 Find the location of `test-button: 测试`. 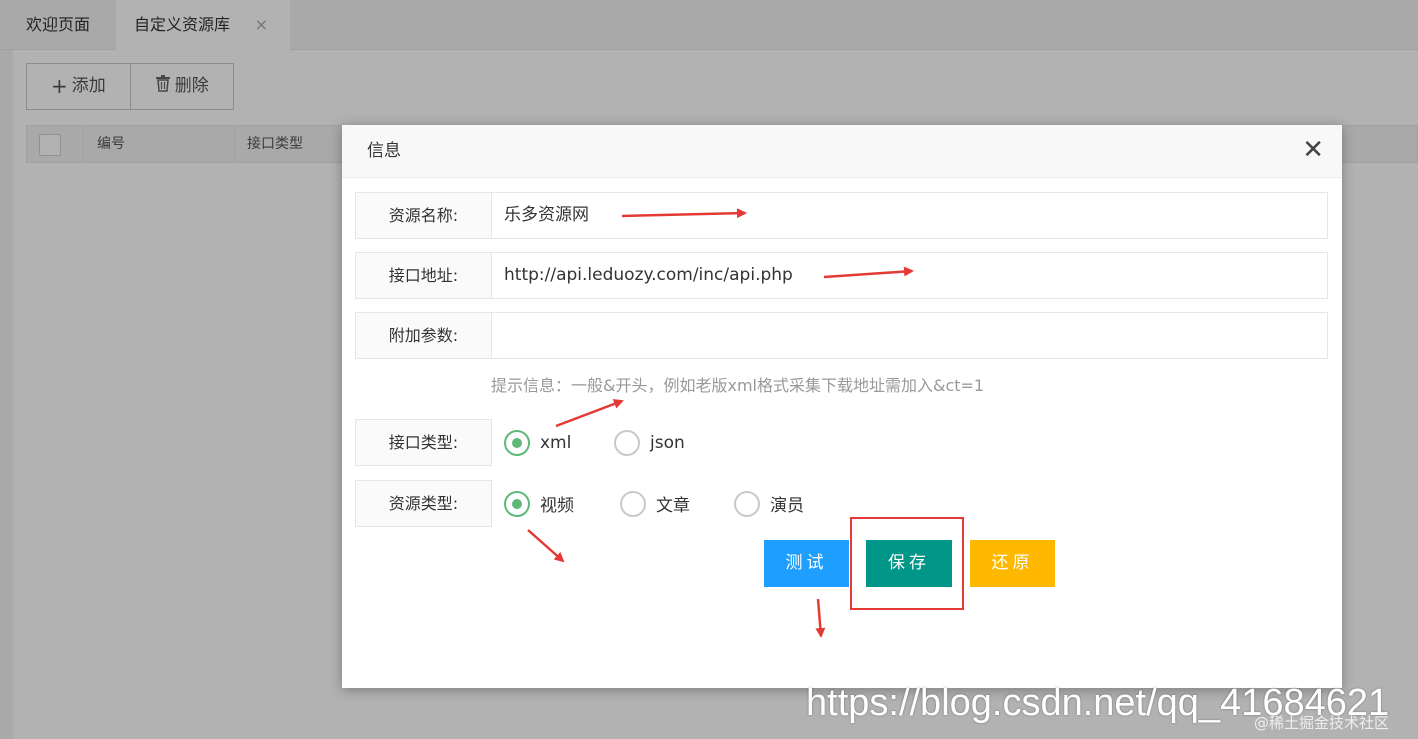

test-button: 测试 is located at coordinates (806, 563).